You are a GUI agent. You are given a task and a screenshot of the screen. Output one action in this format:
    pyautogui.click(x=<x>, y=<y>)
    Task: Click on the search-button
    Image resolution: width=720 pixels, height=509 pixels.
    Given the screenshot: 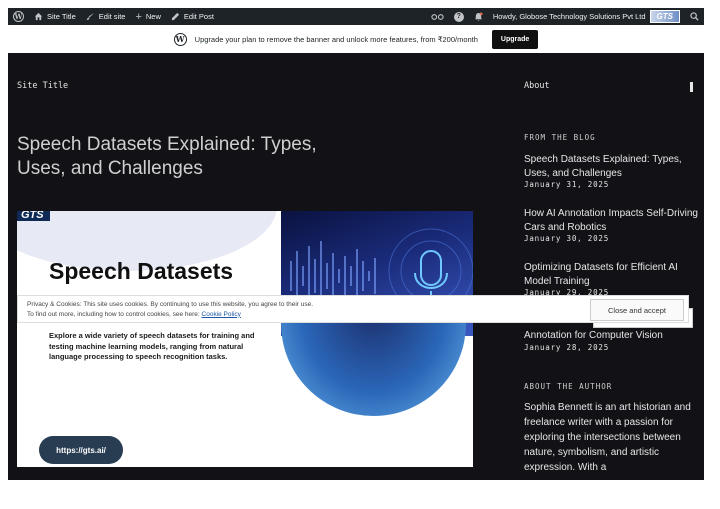 What is the action you would take?
    pyautogui.click(x=694, y=16)
    